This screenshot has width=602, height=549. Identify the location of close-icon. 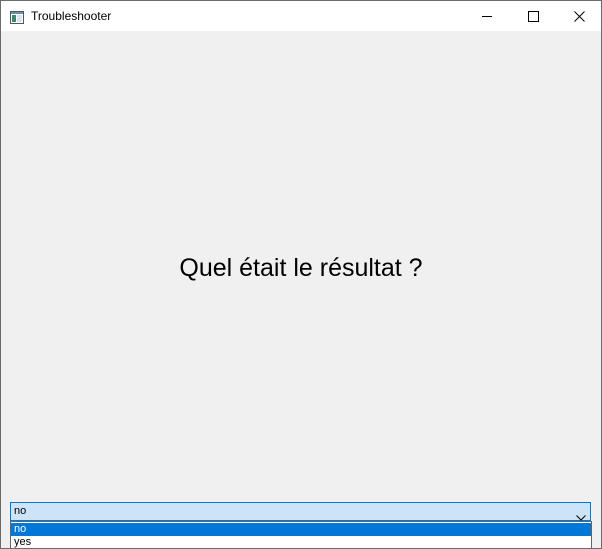
(579, 16).